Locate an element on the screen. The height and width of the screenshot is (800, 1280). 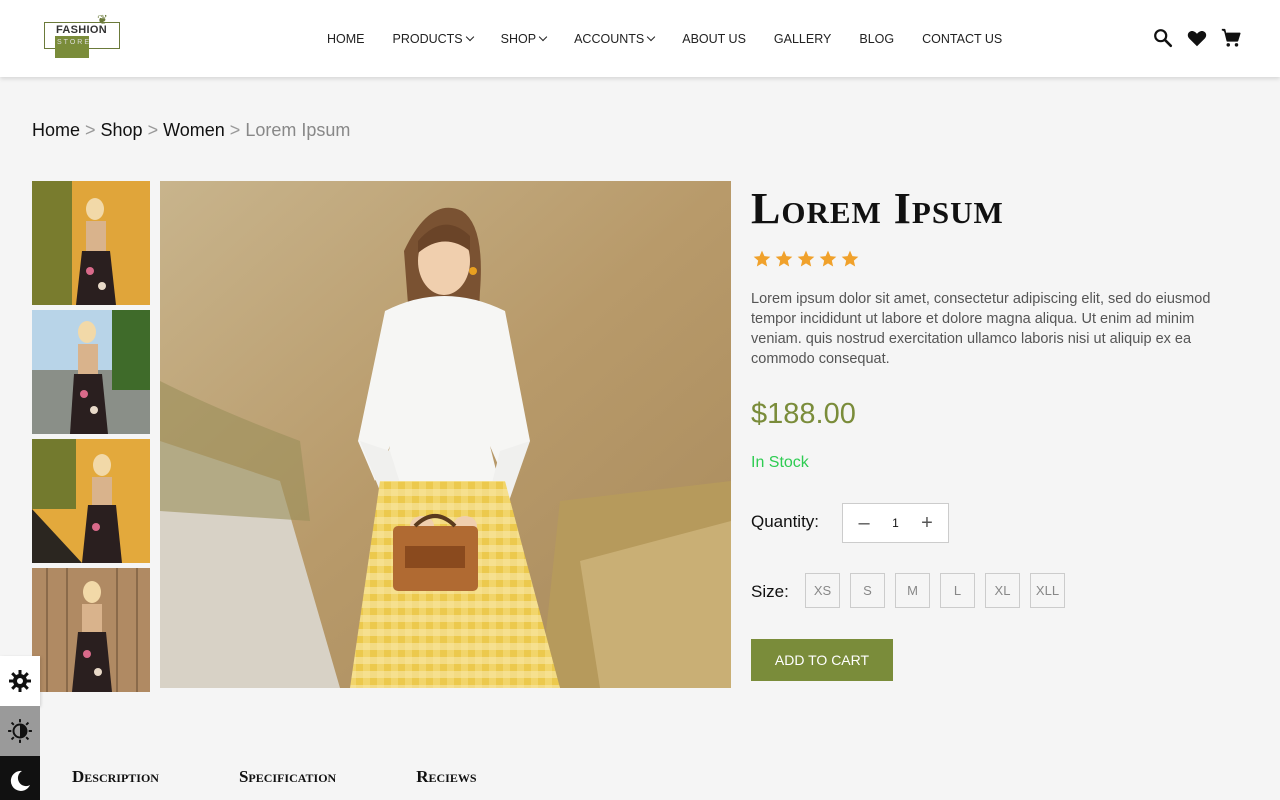
light-mode-toggle is located at coordinates (20, 731).